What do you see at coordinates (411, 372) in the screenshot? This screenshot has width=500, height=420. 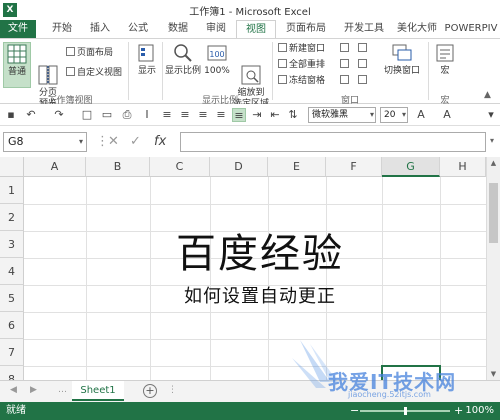 I see `selected-cell-g8` at bounding box center [411, 372].